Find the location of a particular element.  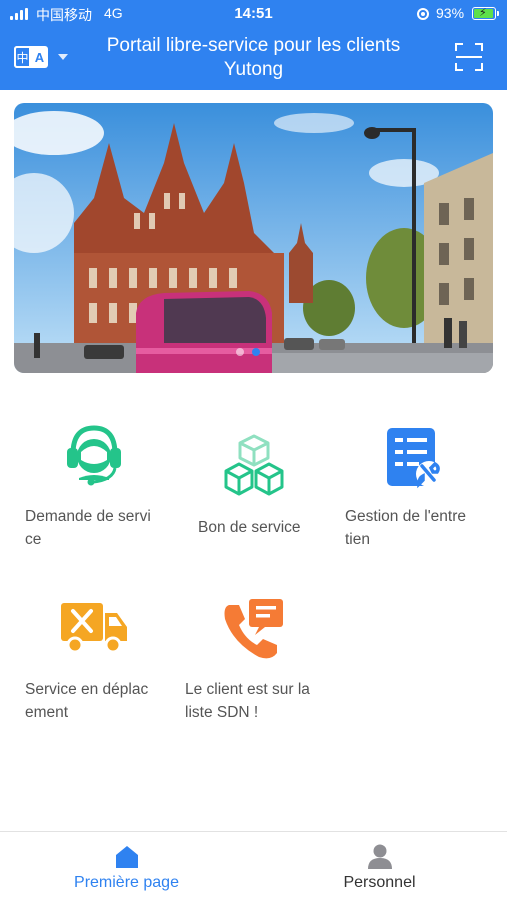

status-bar: 中国移动 4G 14:51 93% ⚡ is located at coordinates (253, 14).